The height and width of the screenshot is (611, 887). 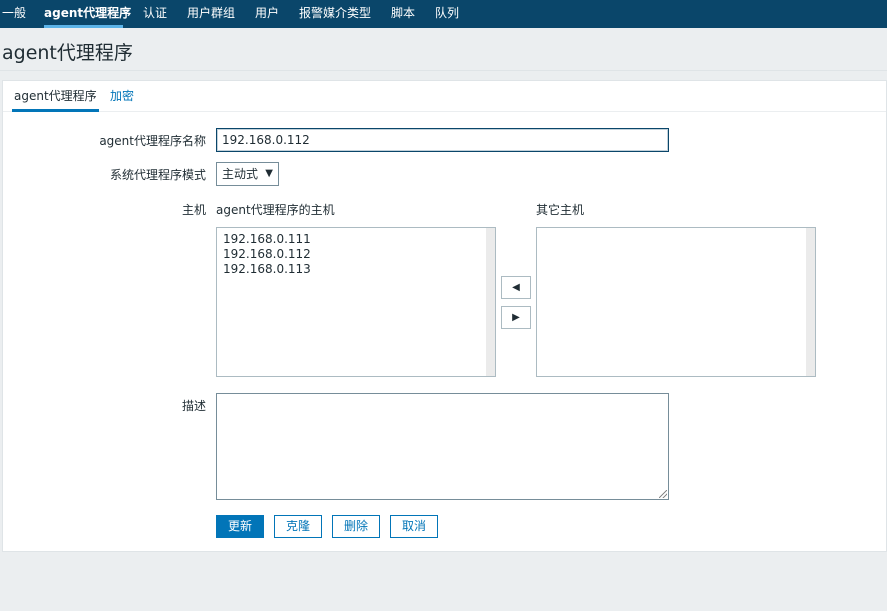 I want to click on nav-item-media-types: 报警媒介类型, so click(x=335, y=14).